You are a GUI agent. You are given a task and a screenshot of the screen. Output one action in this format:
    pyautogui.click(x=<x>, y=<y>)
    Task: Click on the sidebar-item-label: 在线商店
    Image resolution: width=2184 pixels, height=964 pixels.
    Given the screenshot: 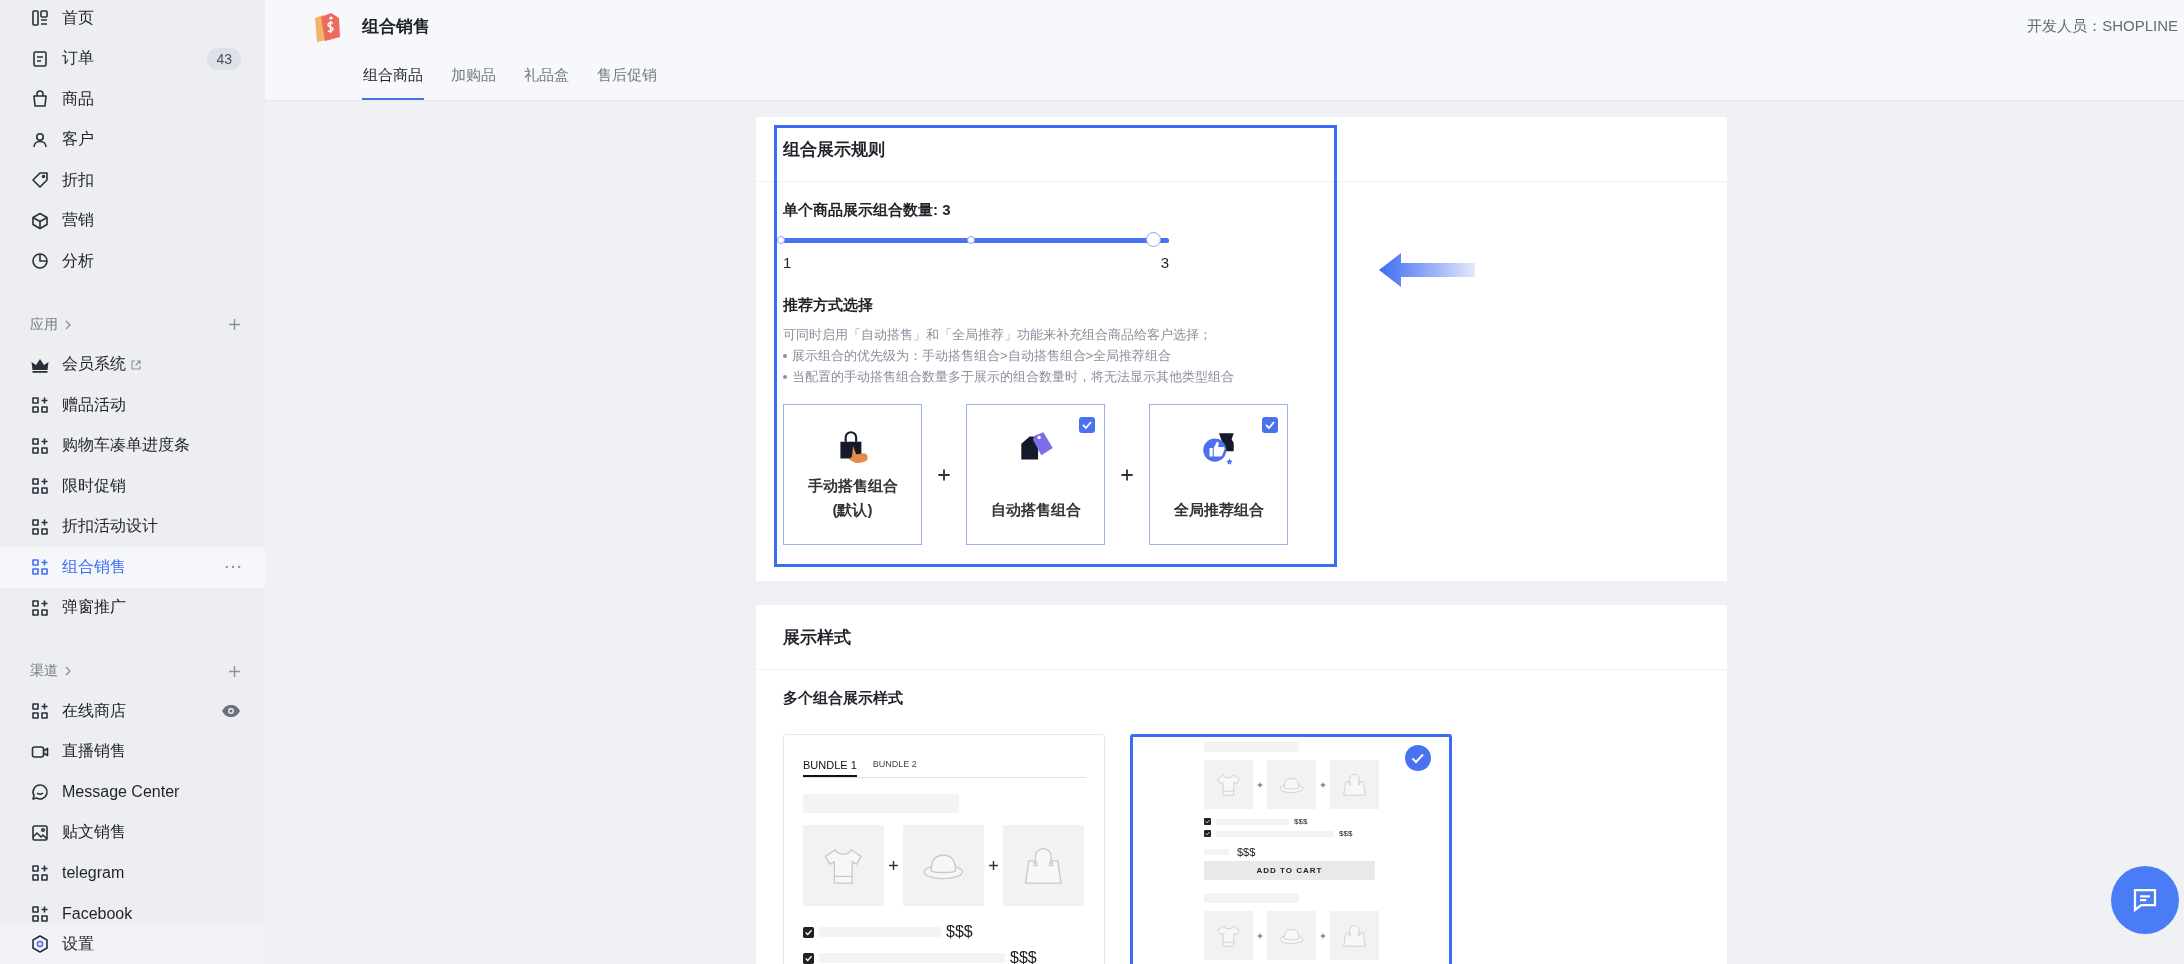 What is the action you would take?
    pyautogui.click(x=94, y=710)
    